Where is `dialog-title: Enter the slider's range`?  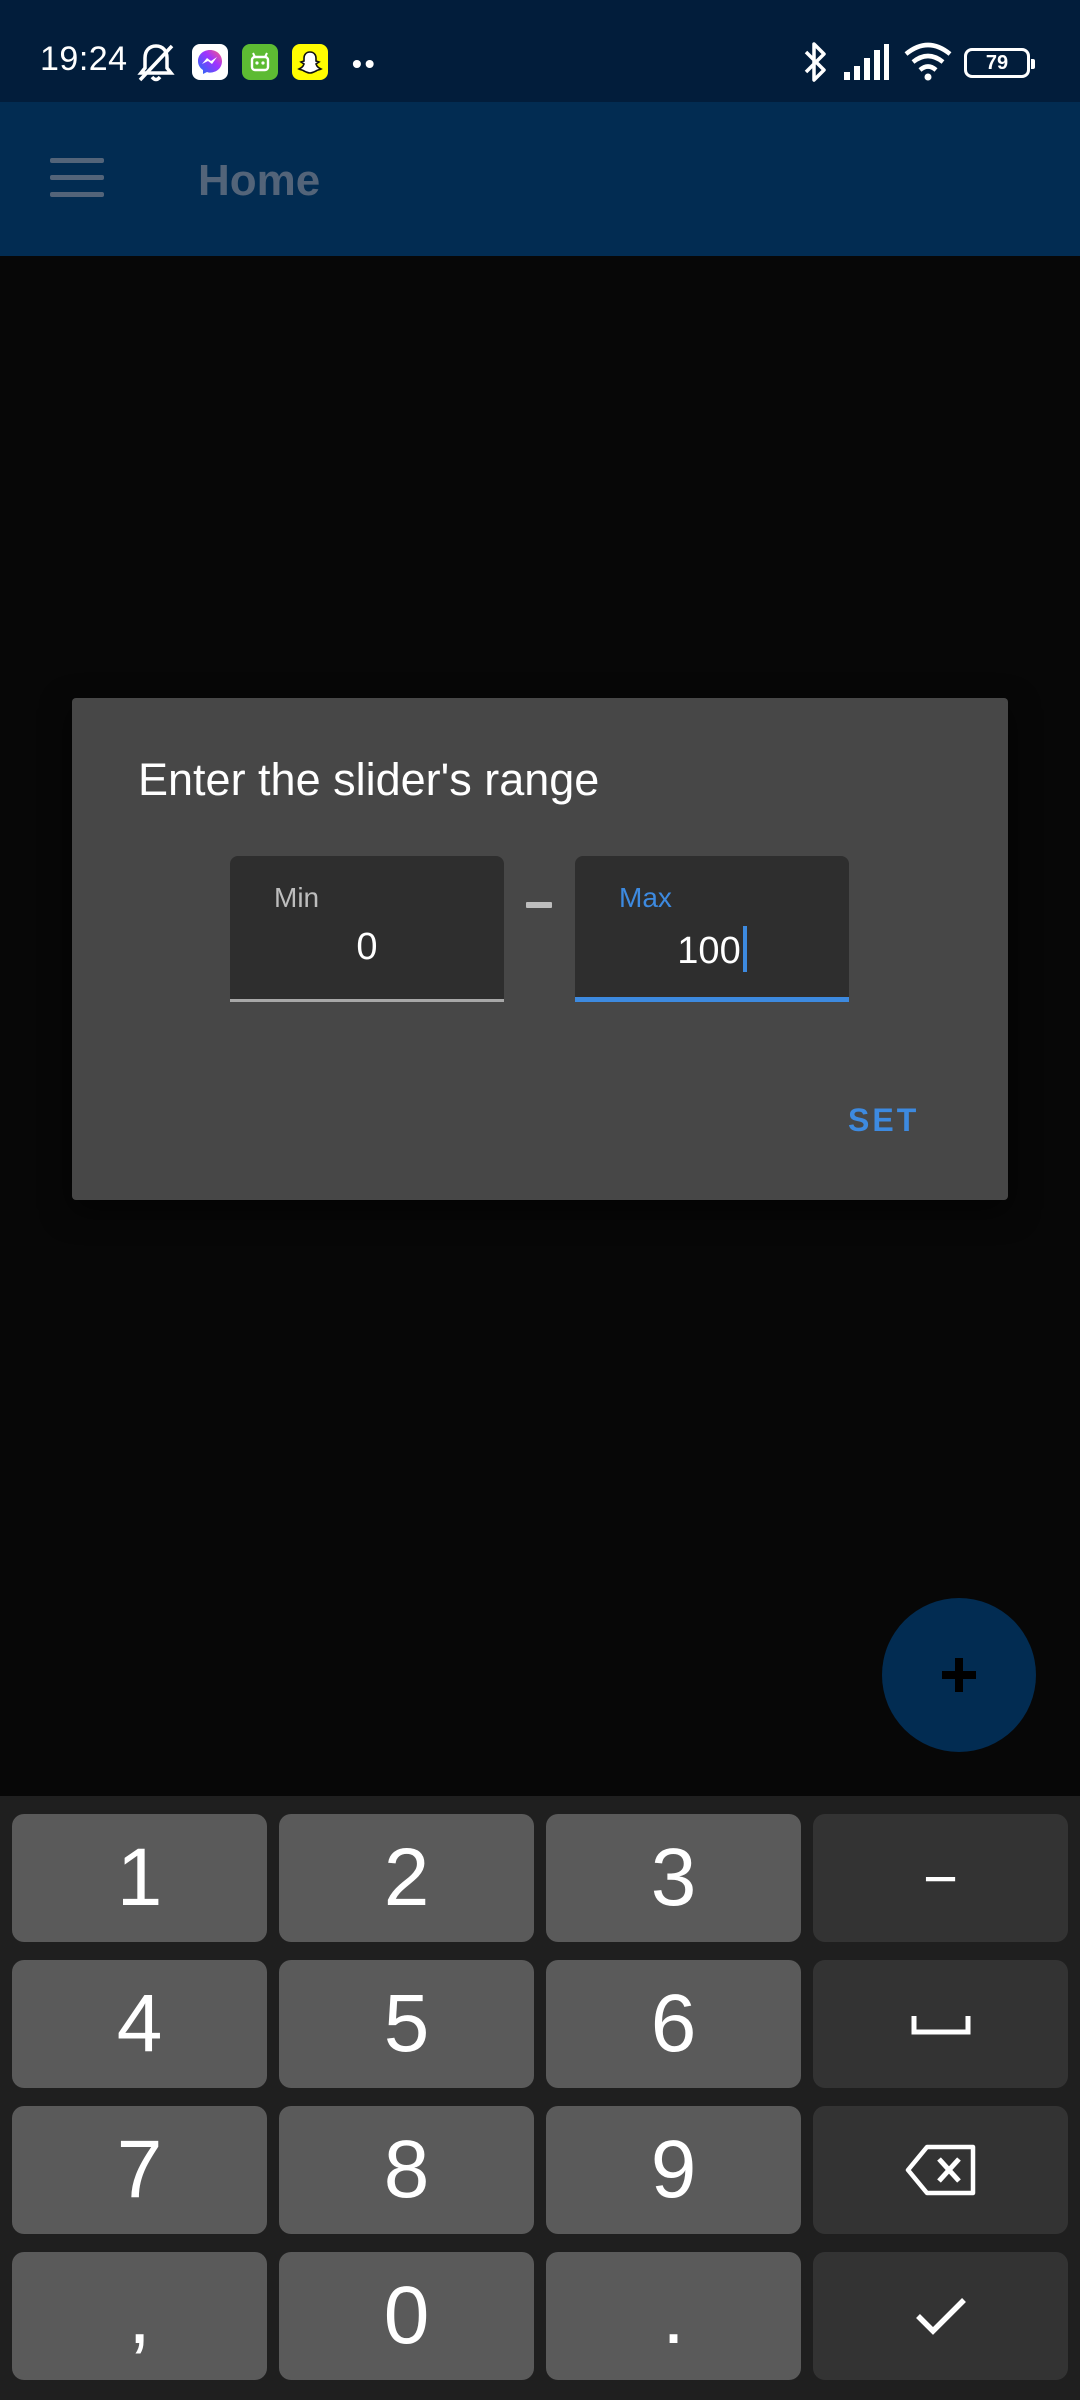 dialog-title: Enter the slider's range is located at coordinates (369, 779).